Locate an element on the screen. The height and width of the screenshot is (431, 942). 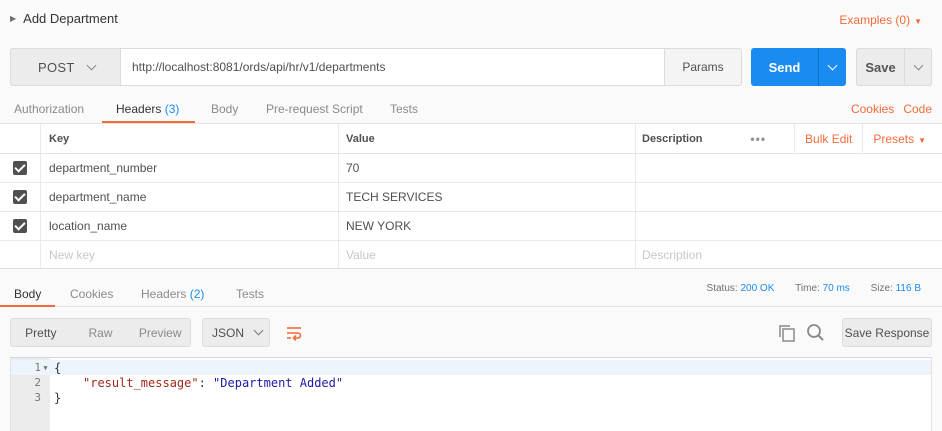
code-link: Code is located at coordinates (917, 109).